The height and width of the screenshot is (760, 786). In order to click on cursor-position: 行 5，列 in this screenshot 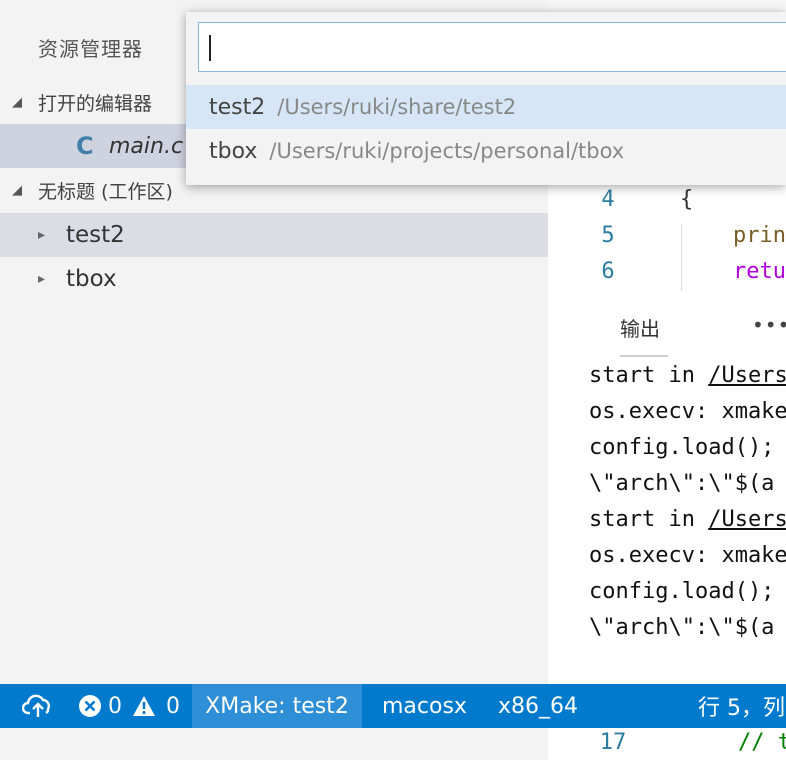, I will do `click(741, 706)`.